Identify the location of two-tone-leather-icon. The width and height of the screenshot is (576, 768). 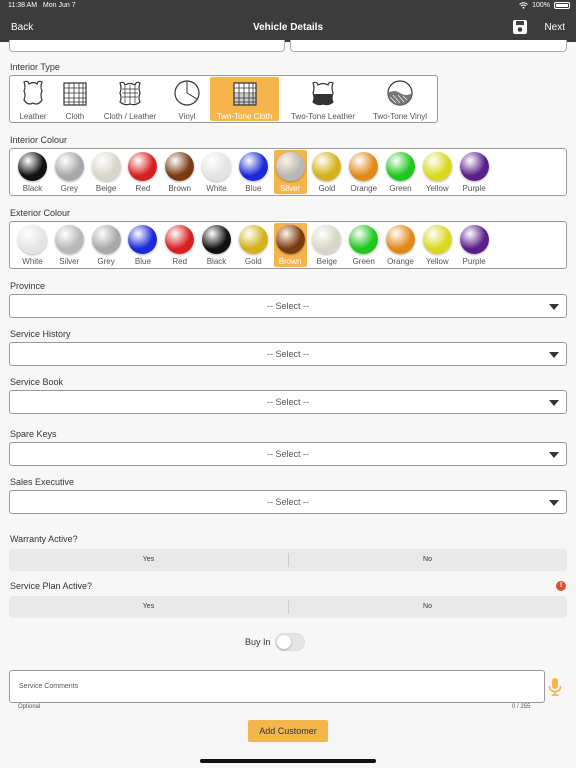
(323, 93).